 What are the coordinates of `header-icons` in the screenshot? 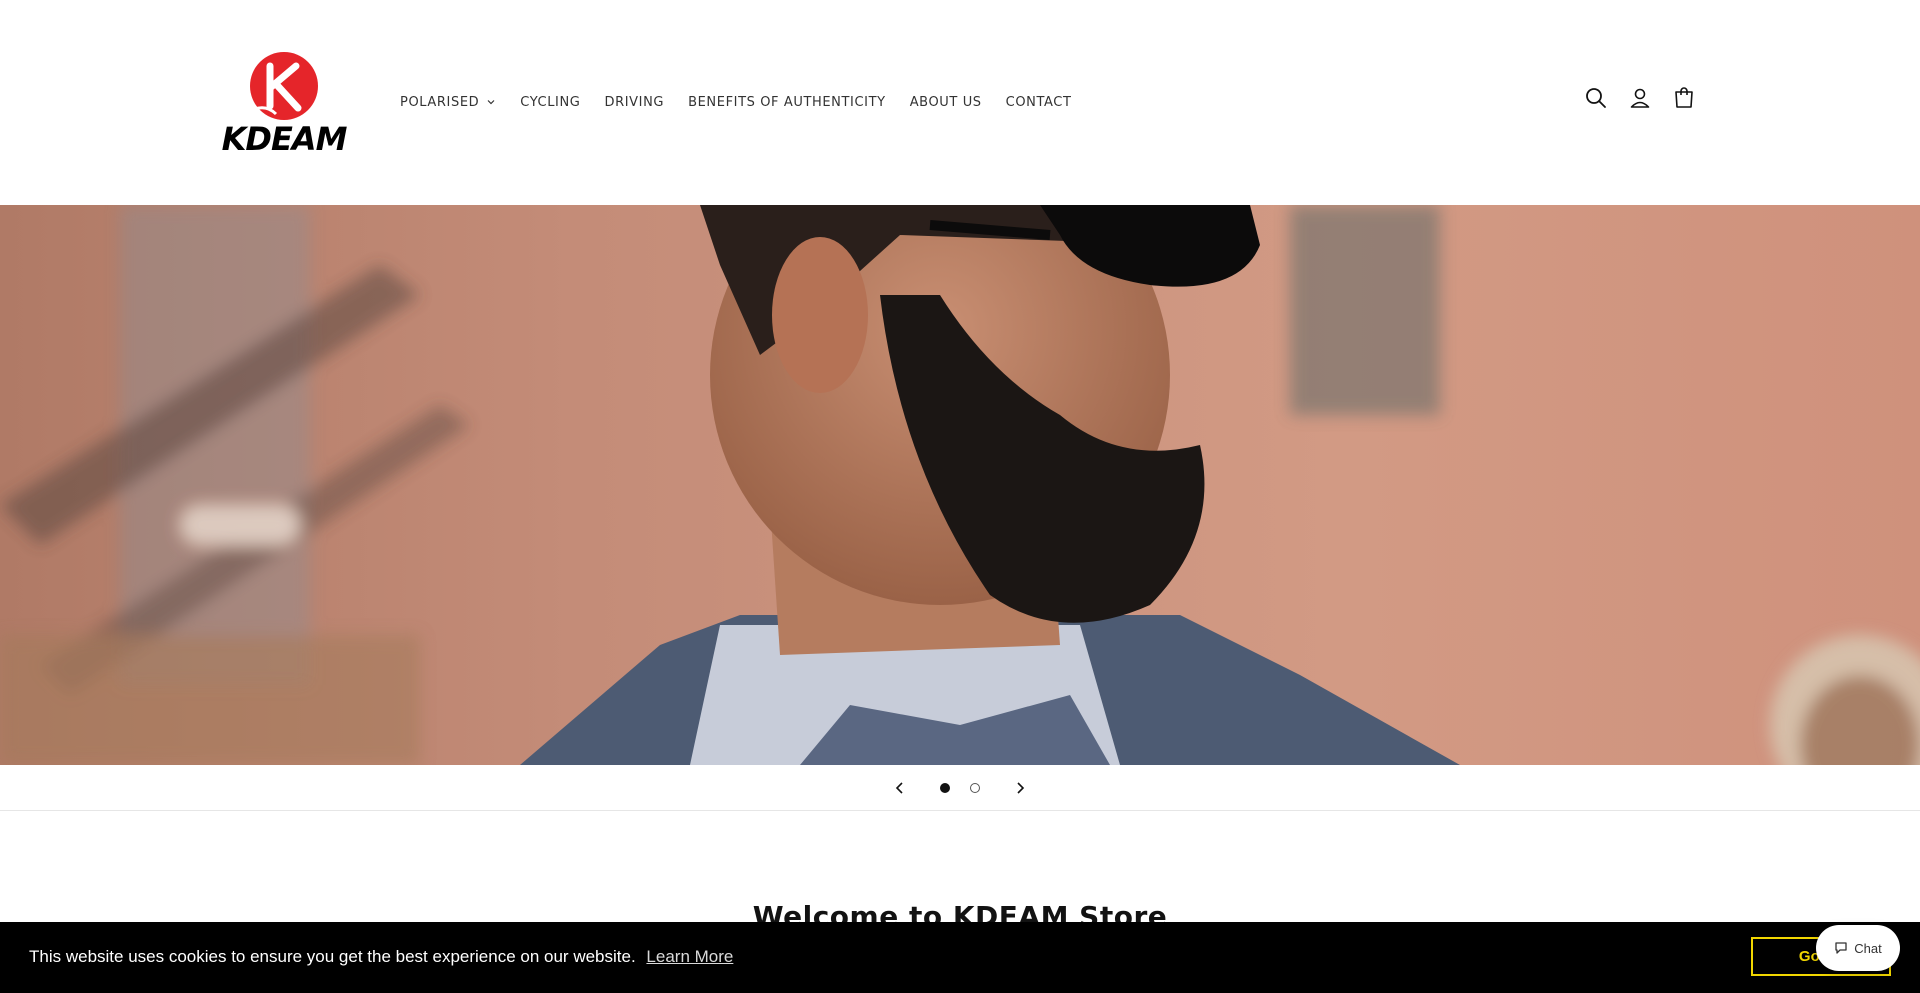 It's located at (1640, 98).